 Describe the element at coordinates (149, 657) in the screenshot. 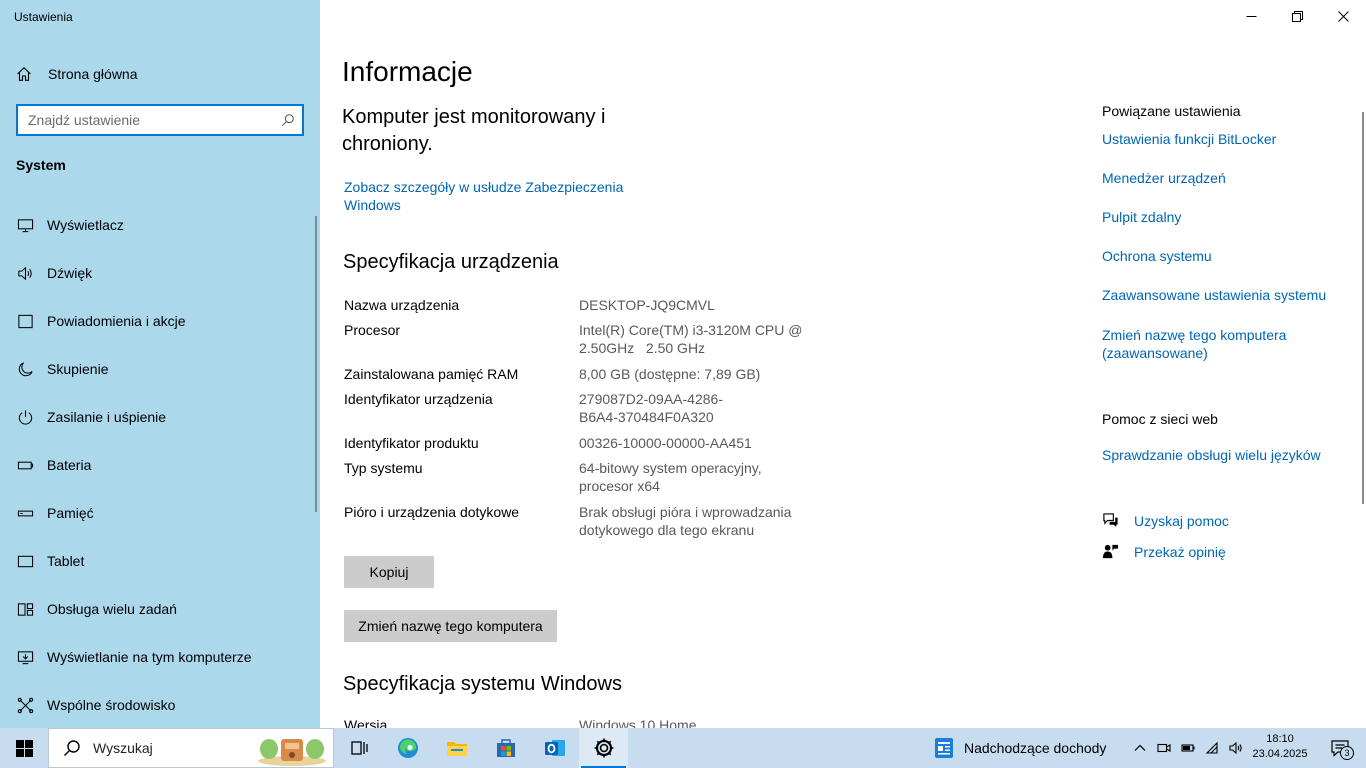

I see `sidebar-item-label: Wyświetlanie na tym komputerze` at that location.